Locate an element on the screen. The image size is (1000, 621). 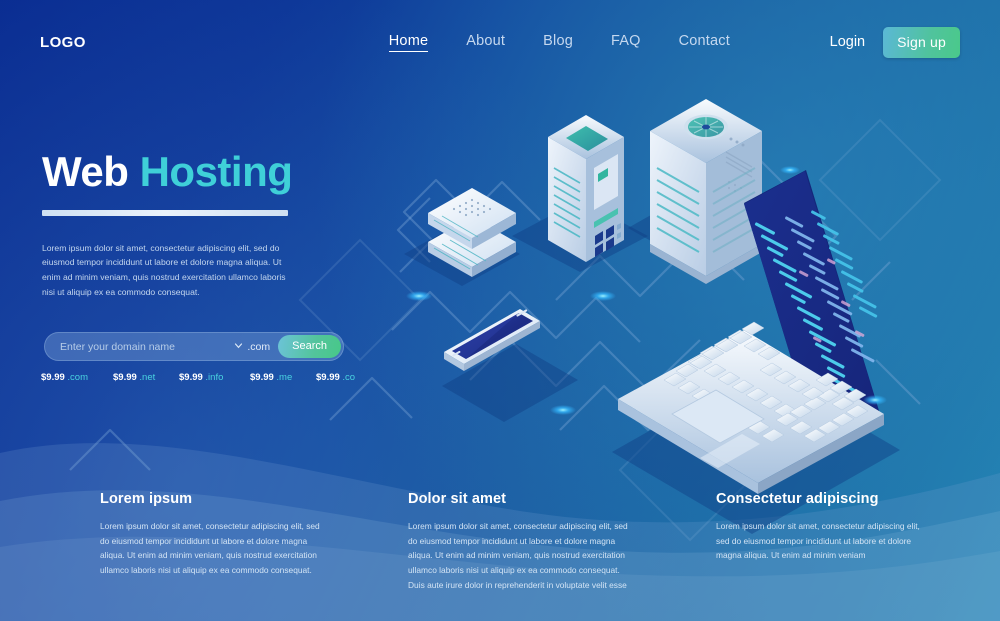
nav-actions: Login Sign up is located at coordinates (895, 42).